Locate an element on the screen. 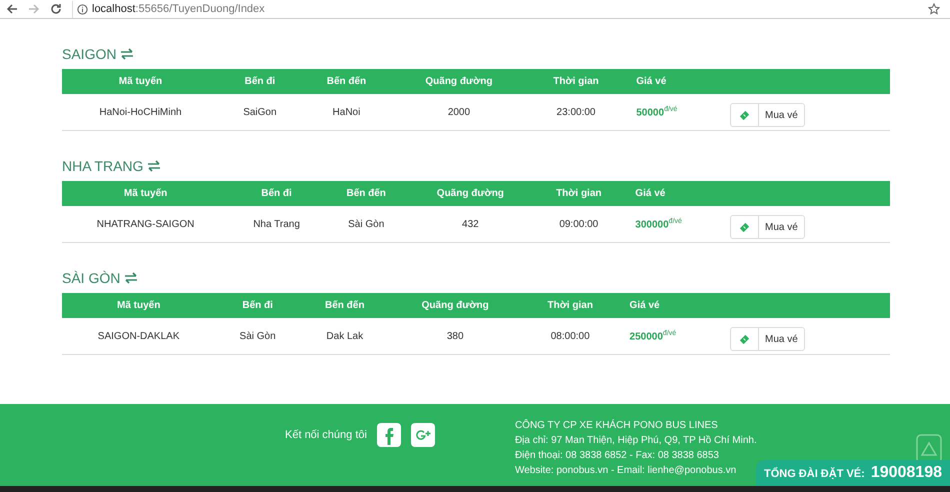 The image size is (950, 492). price-cell: 300000$^{đ/vé}$ is located at coordinates (672, 224).